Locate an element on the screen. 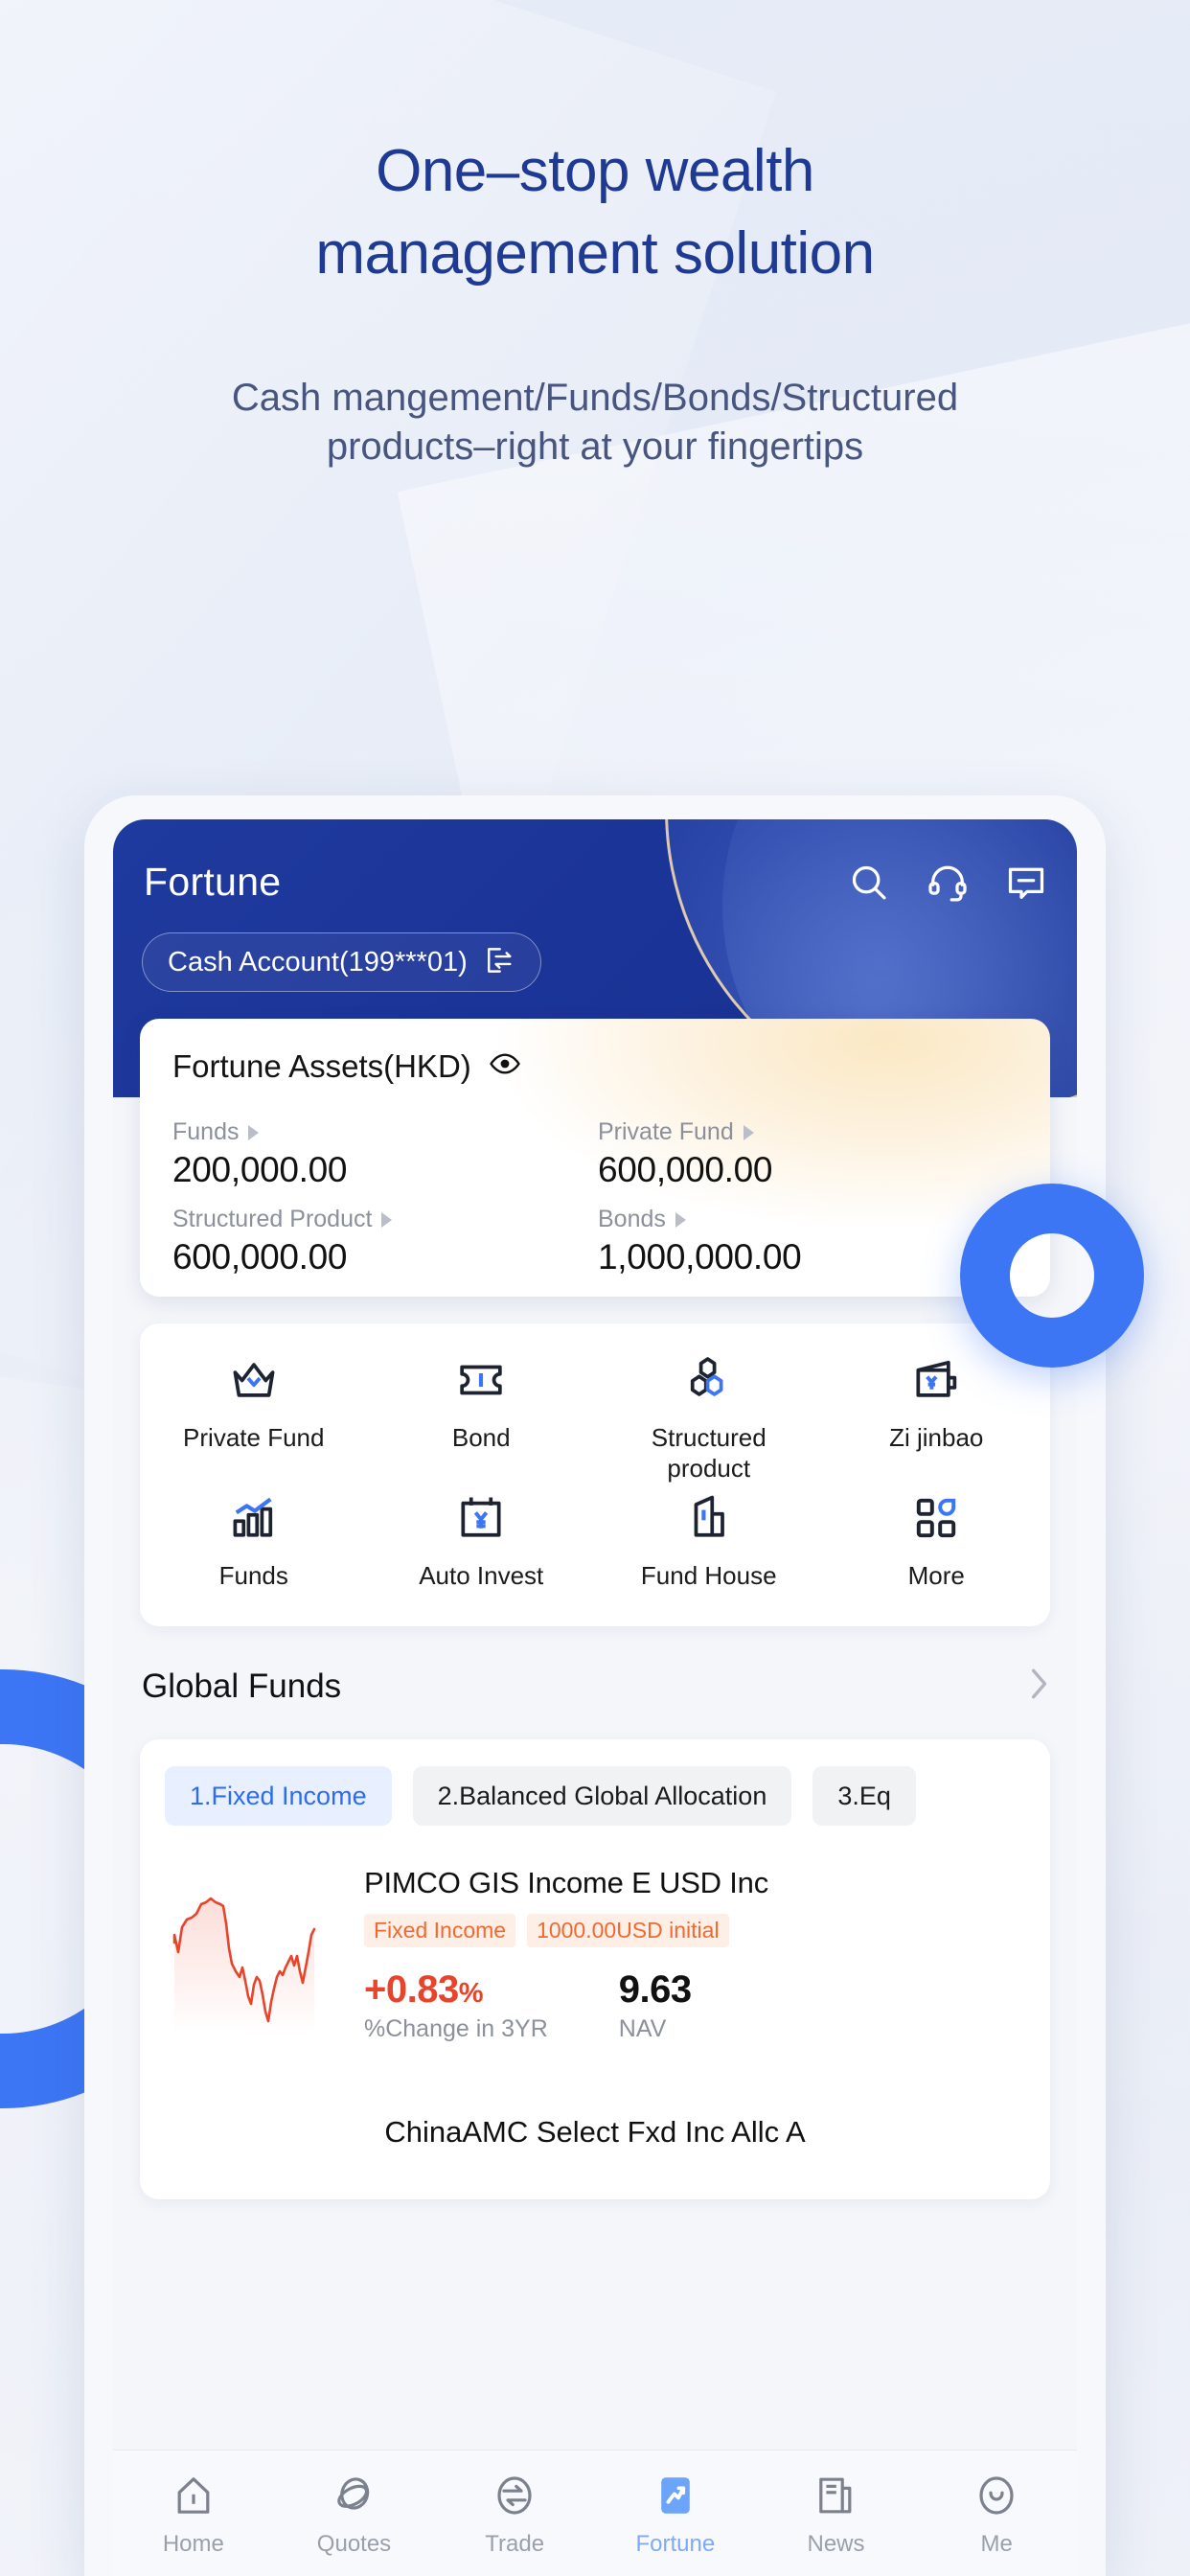 The image size is (1190, 2576). quick-action-label: Auto Invest is located at coordinates (482, 1575).